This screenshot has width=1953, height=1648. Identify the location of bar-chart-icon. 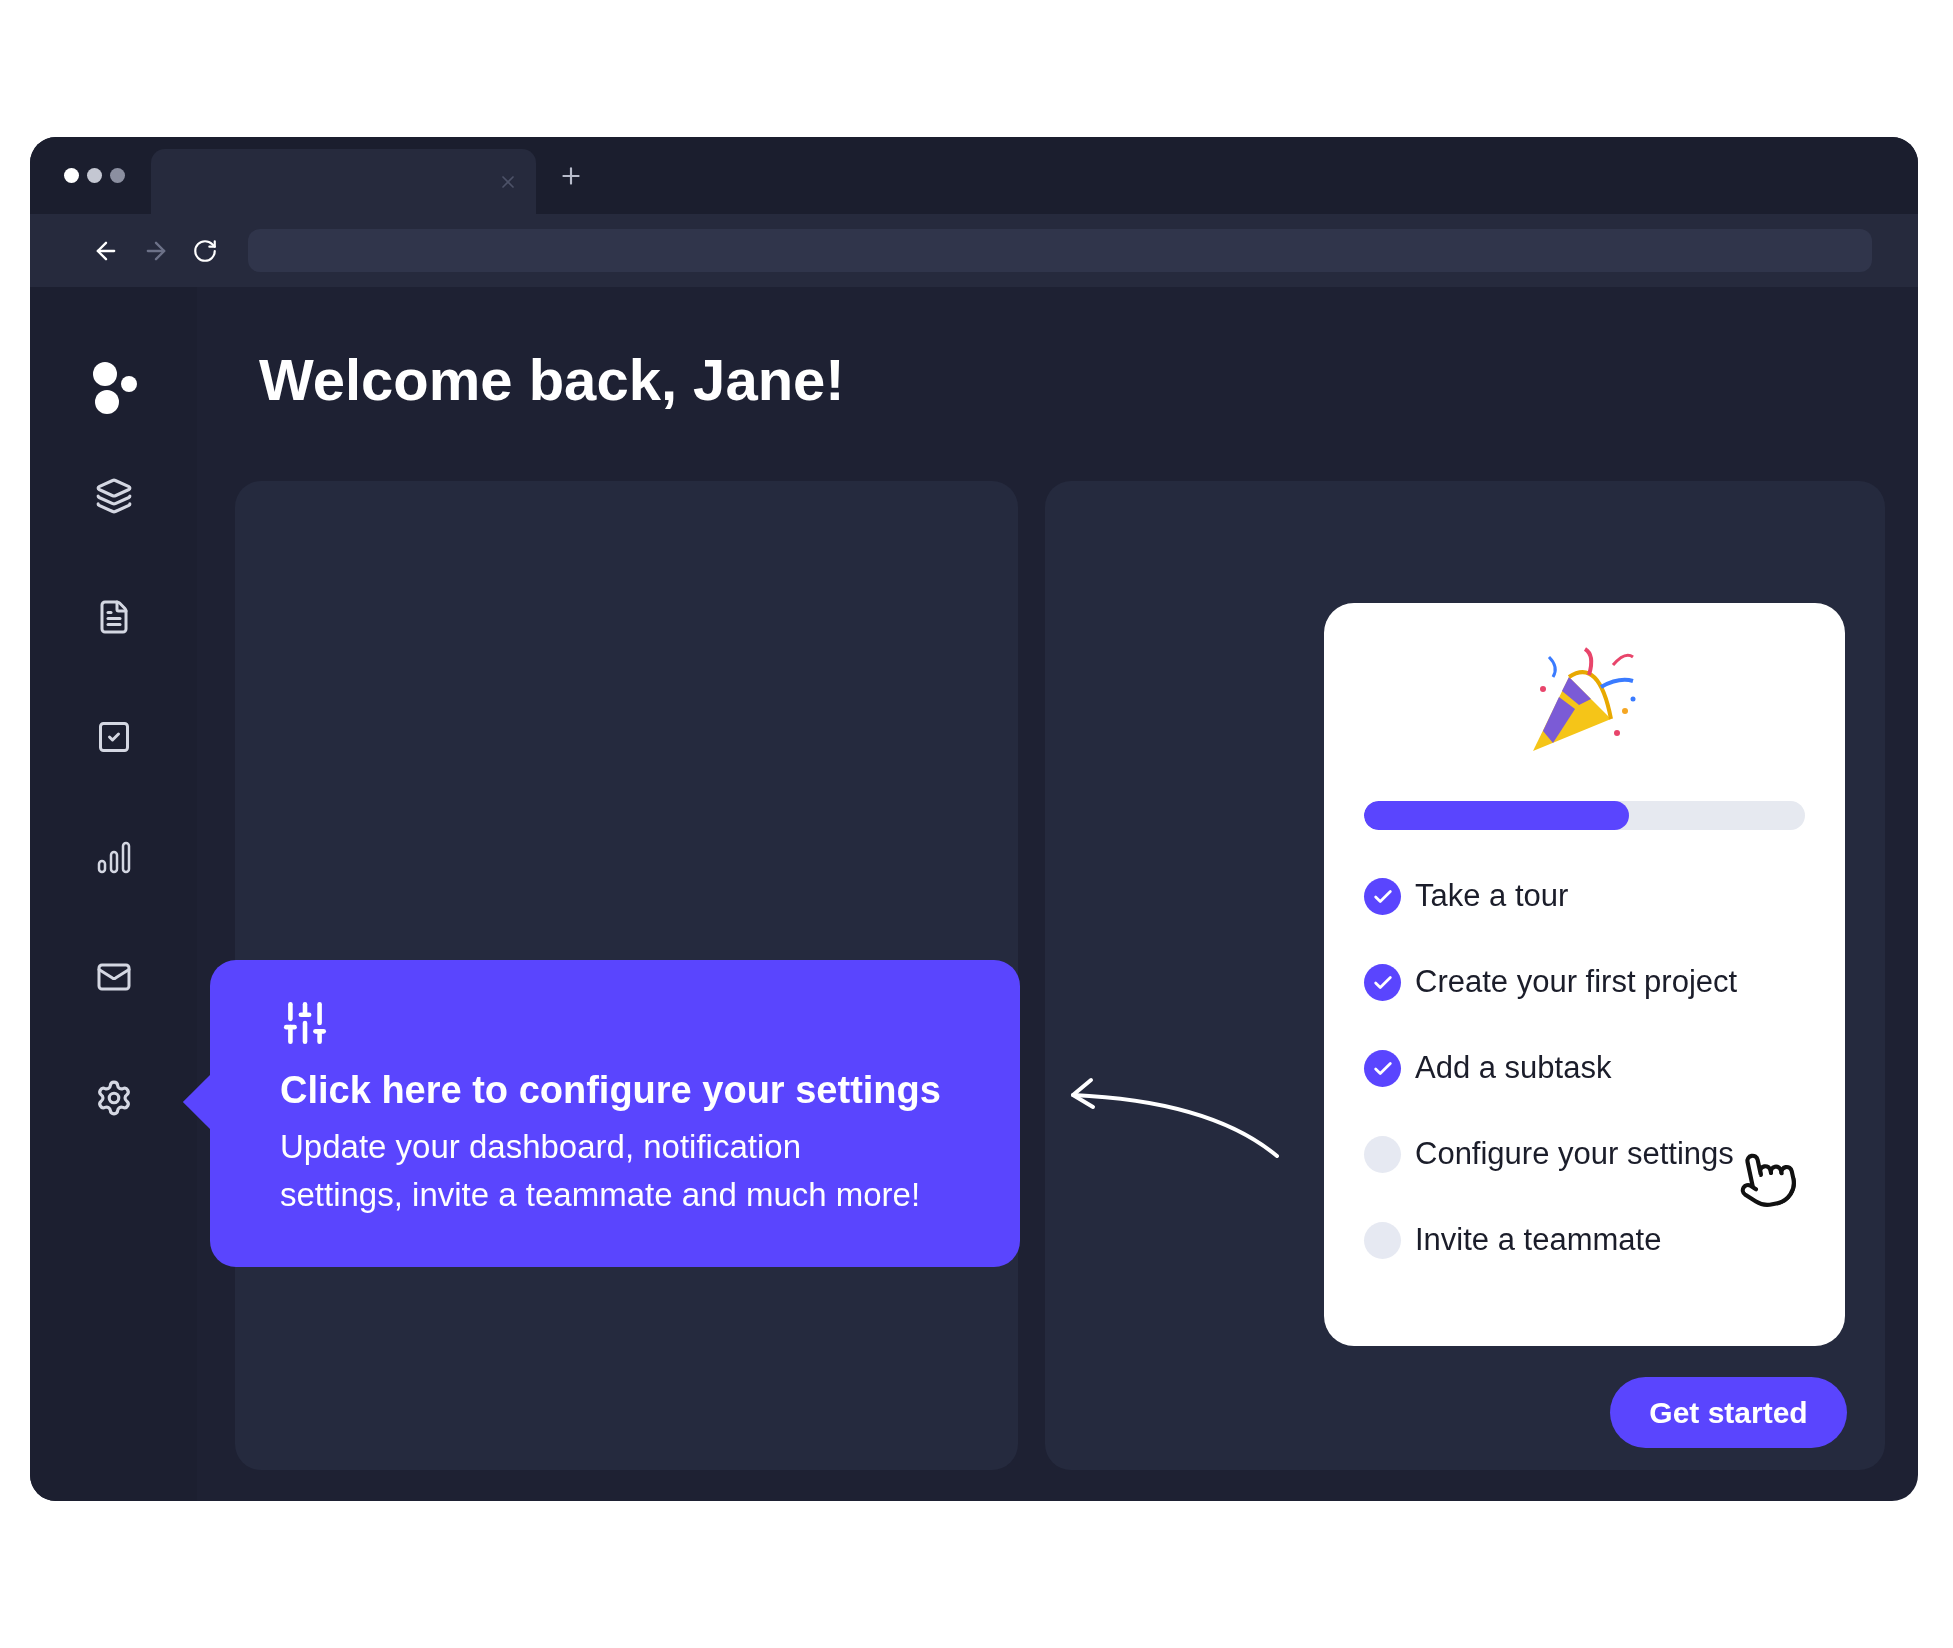
(113, 857).